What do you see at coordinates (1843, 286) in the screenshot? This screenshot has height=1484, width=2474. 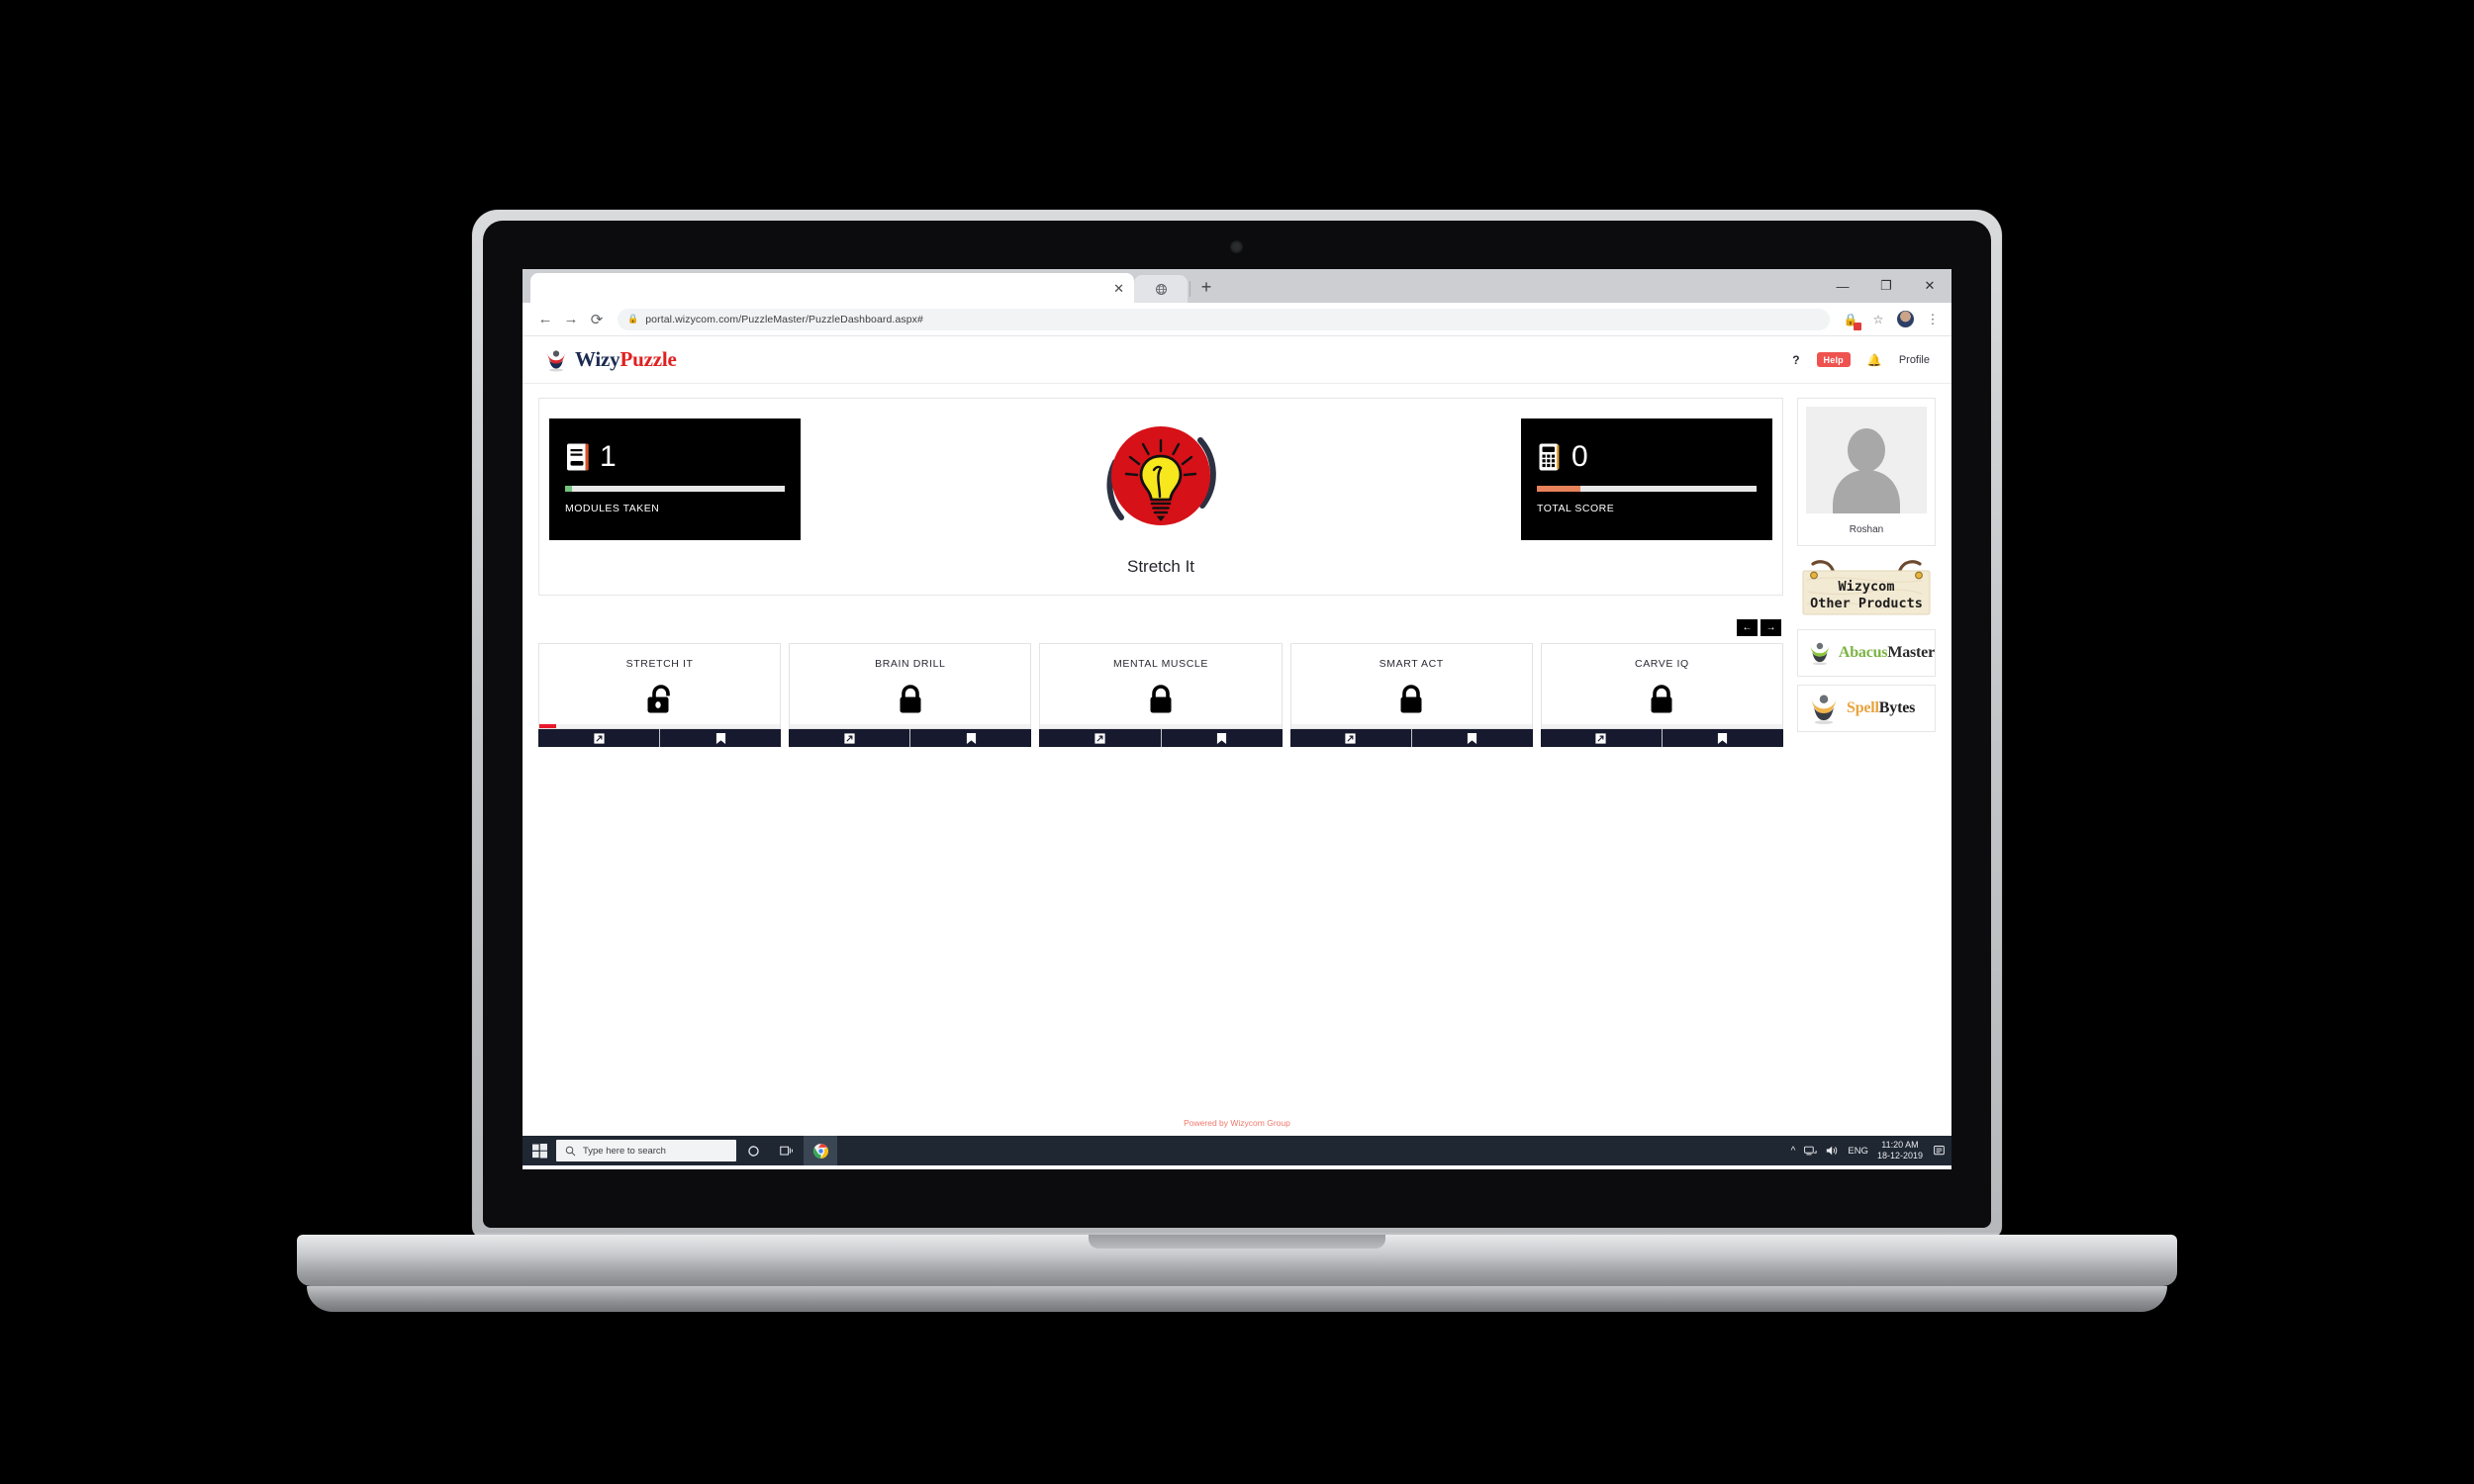 I see `window-minimize-button: —` at bounding box center [1843, 286].